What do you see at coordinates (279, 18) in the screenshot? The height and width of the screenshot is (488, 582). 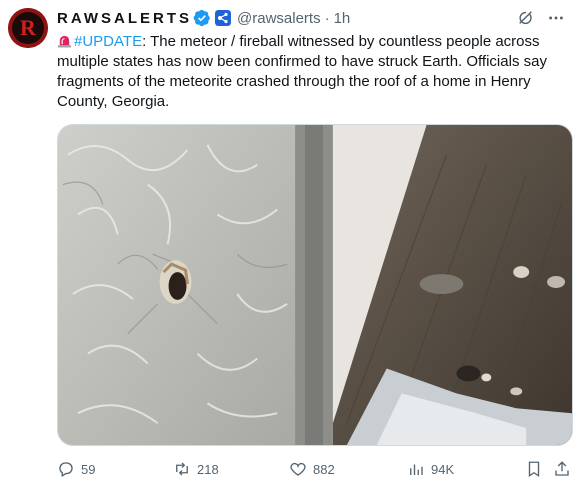 I see `handle: @rawsalerts` at bounding box center [279, 18].